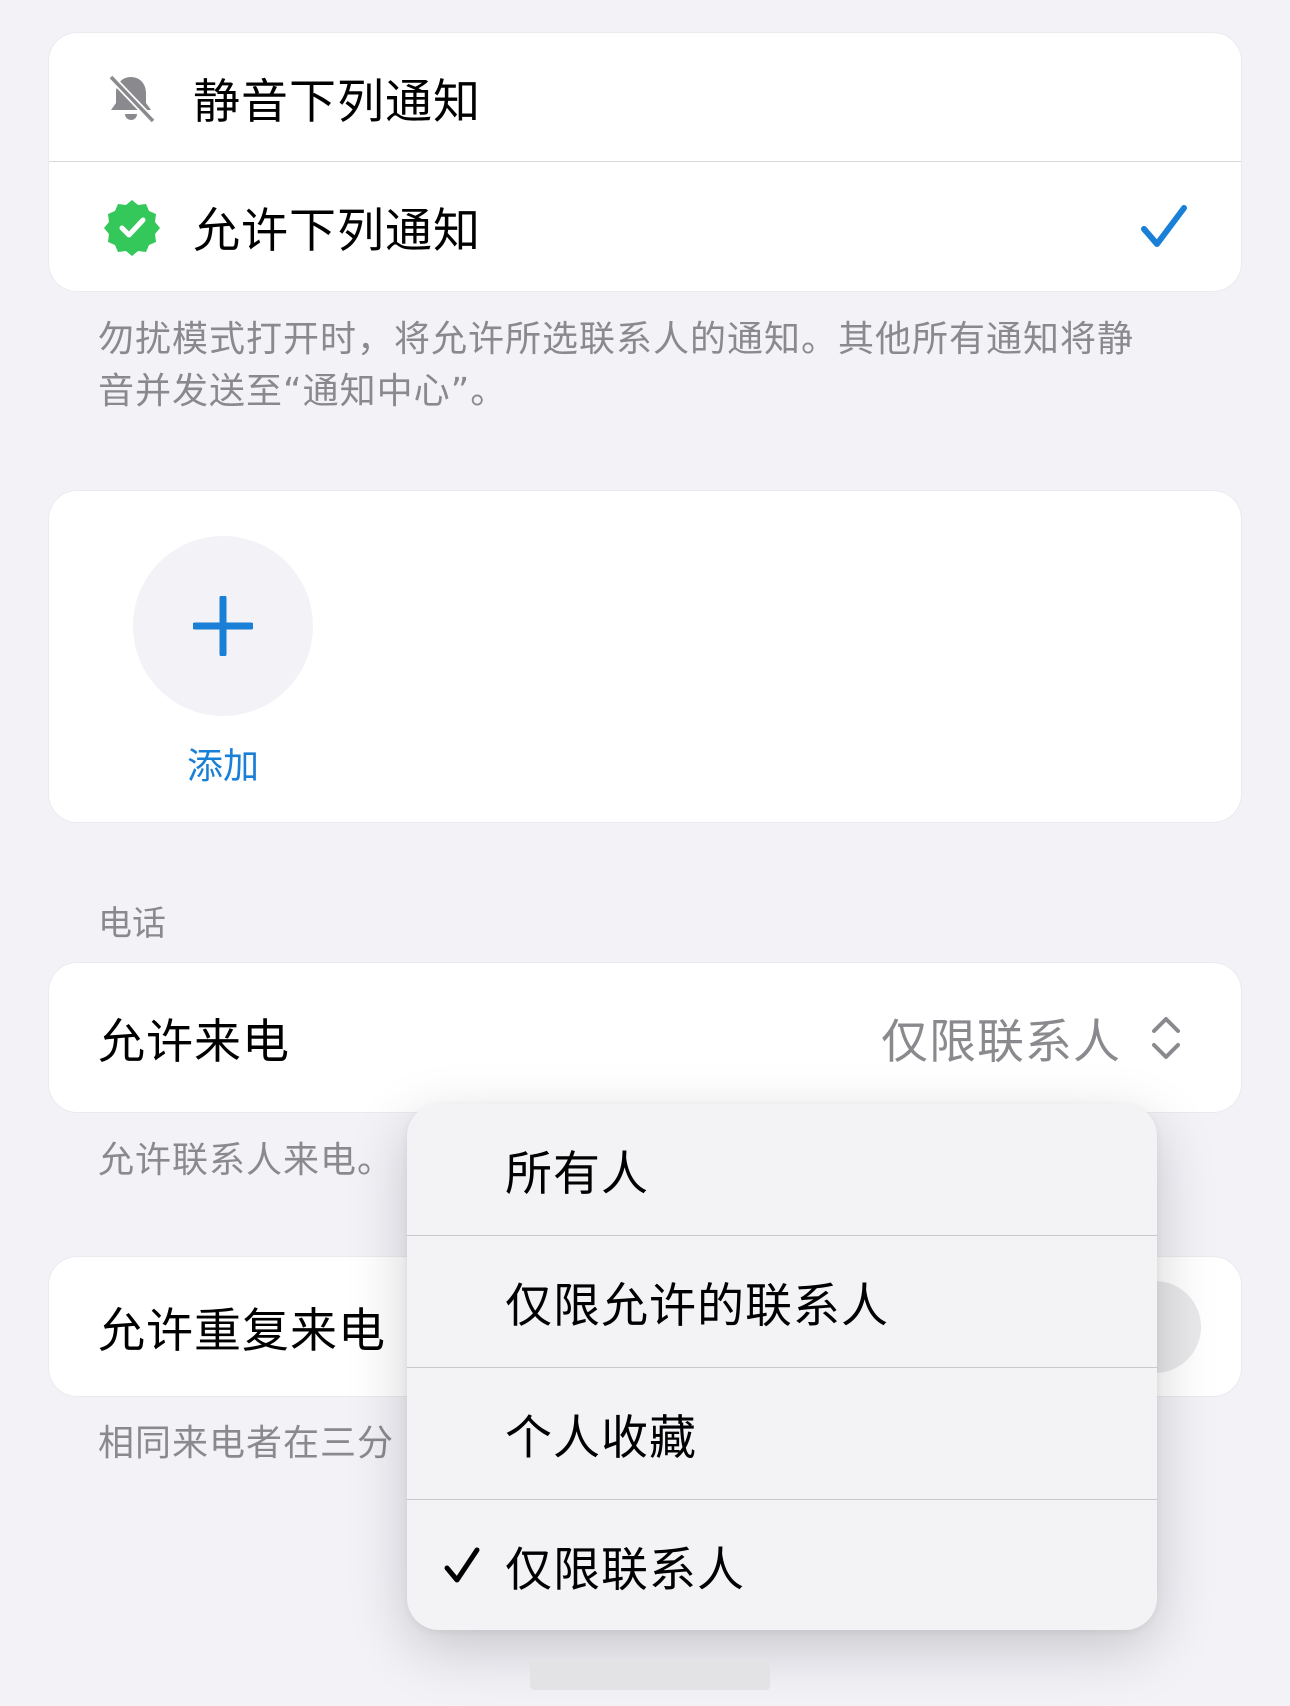 The width and height of the screenshot is (1290, 1706). Describe the element at coordinates (242, 1331) in the screenshot. I see `repeated-calls-label: 允许重复来电` at that location.